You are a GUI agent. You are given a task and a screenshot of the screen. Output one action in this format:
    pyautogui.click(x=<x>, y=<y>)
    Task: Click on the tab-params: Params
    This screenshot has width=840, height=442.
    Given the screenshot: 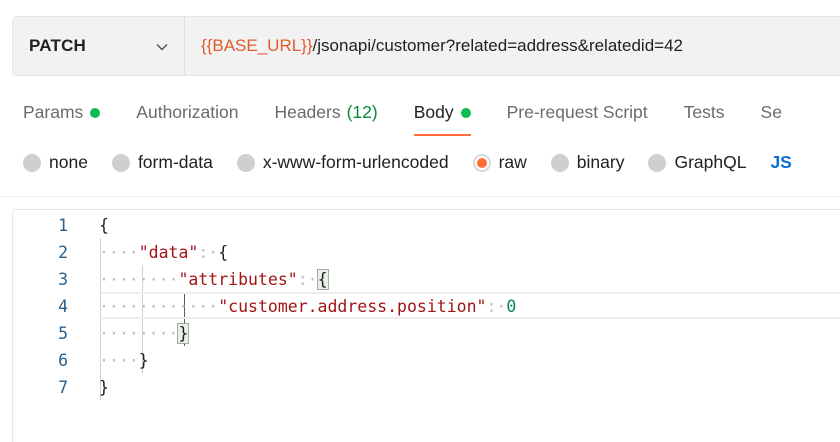 What is the action you would take?
    pyautogui.click(x=62, y=117)
    